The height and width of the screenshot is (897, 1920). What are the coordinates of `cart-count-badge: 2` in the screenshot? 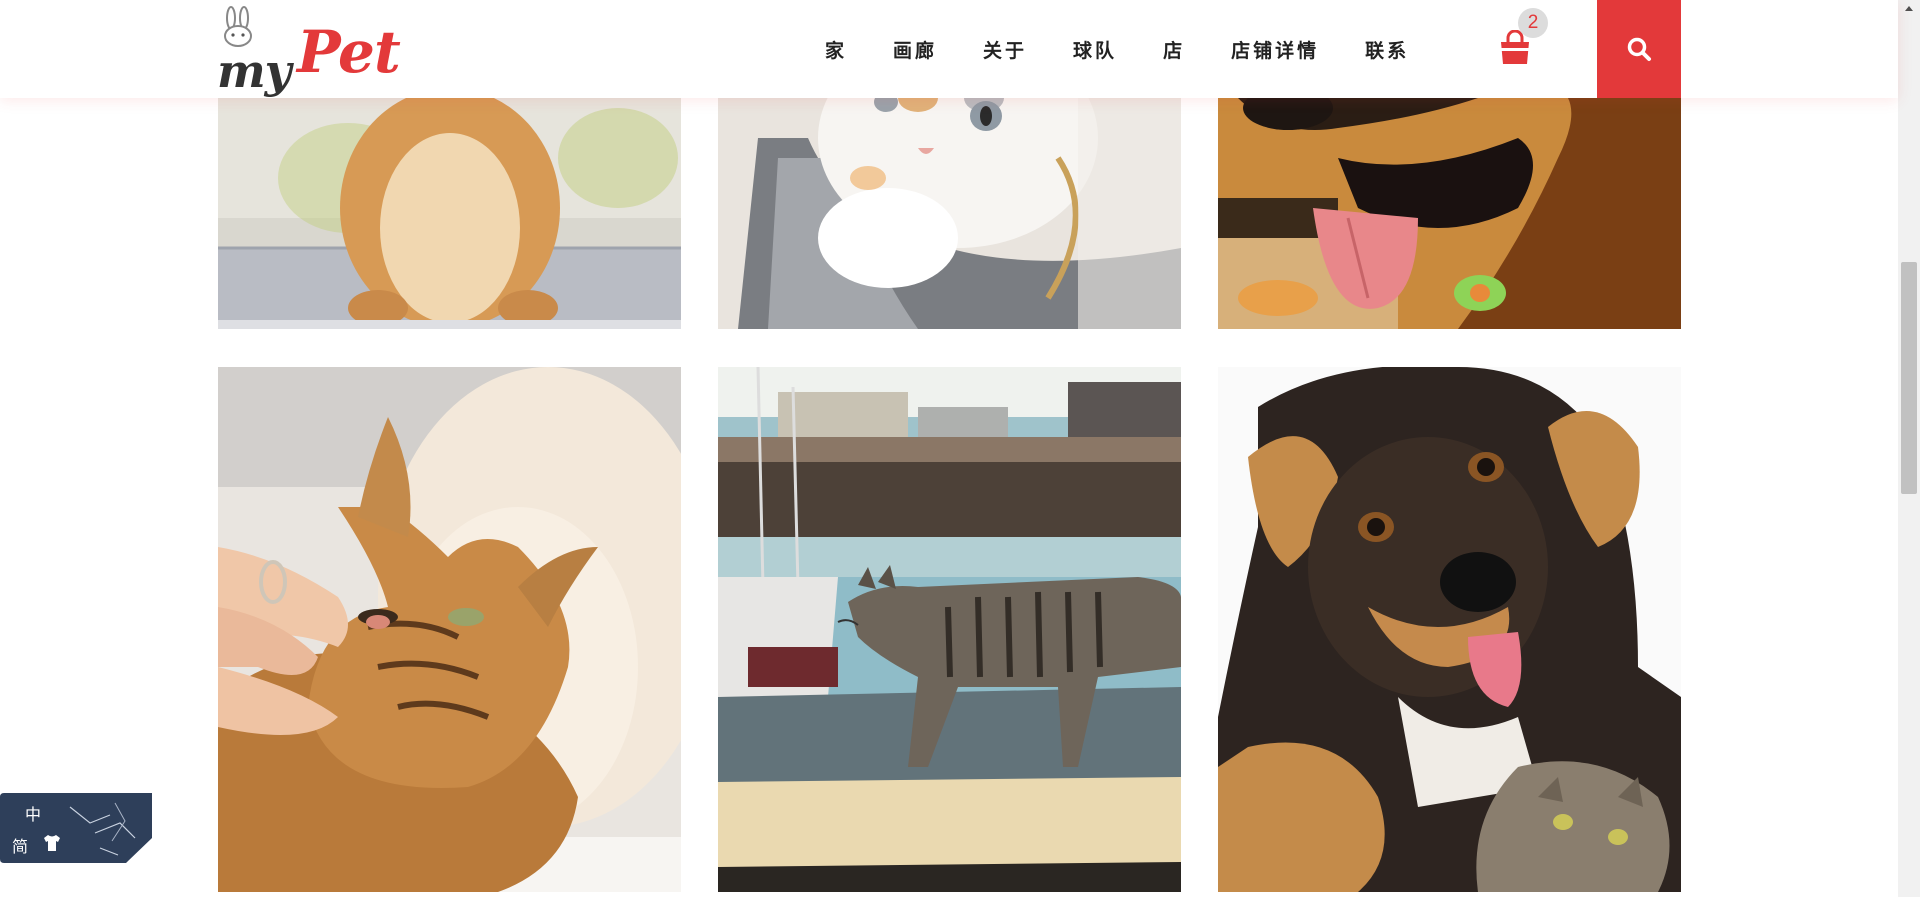 It's located at (1533, 23).